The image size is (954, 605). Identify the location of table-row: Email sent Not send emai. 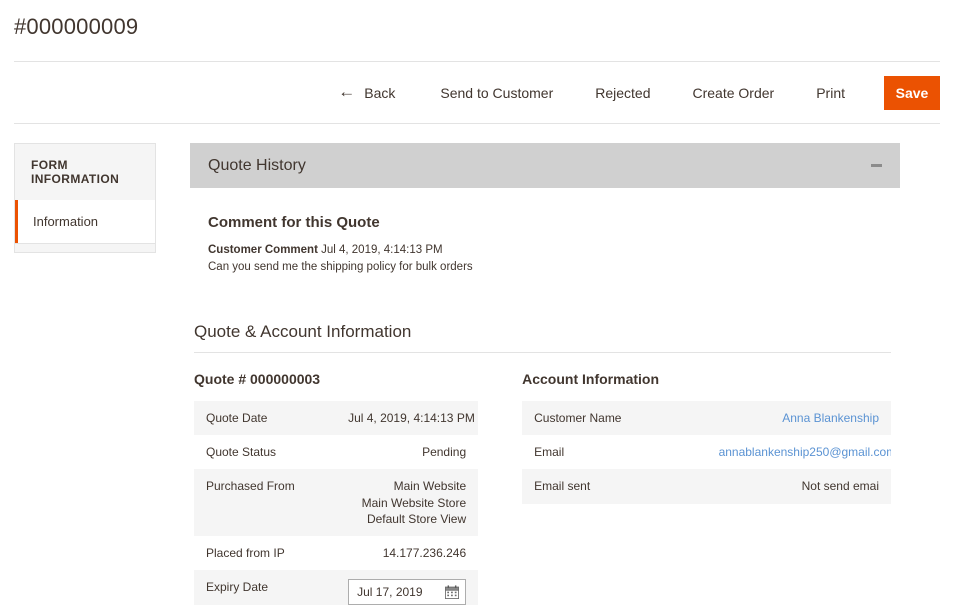
(706, 486).